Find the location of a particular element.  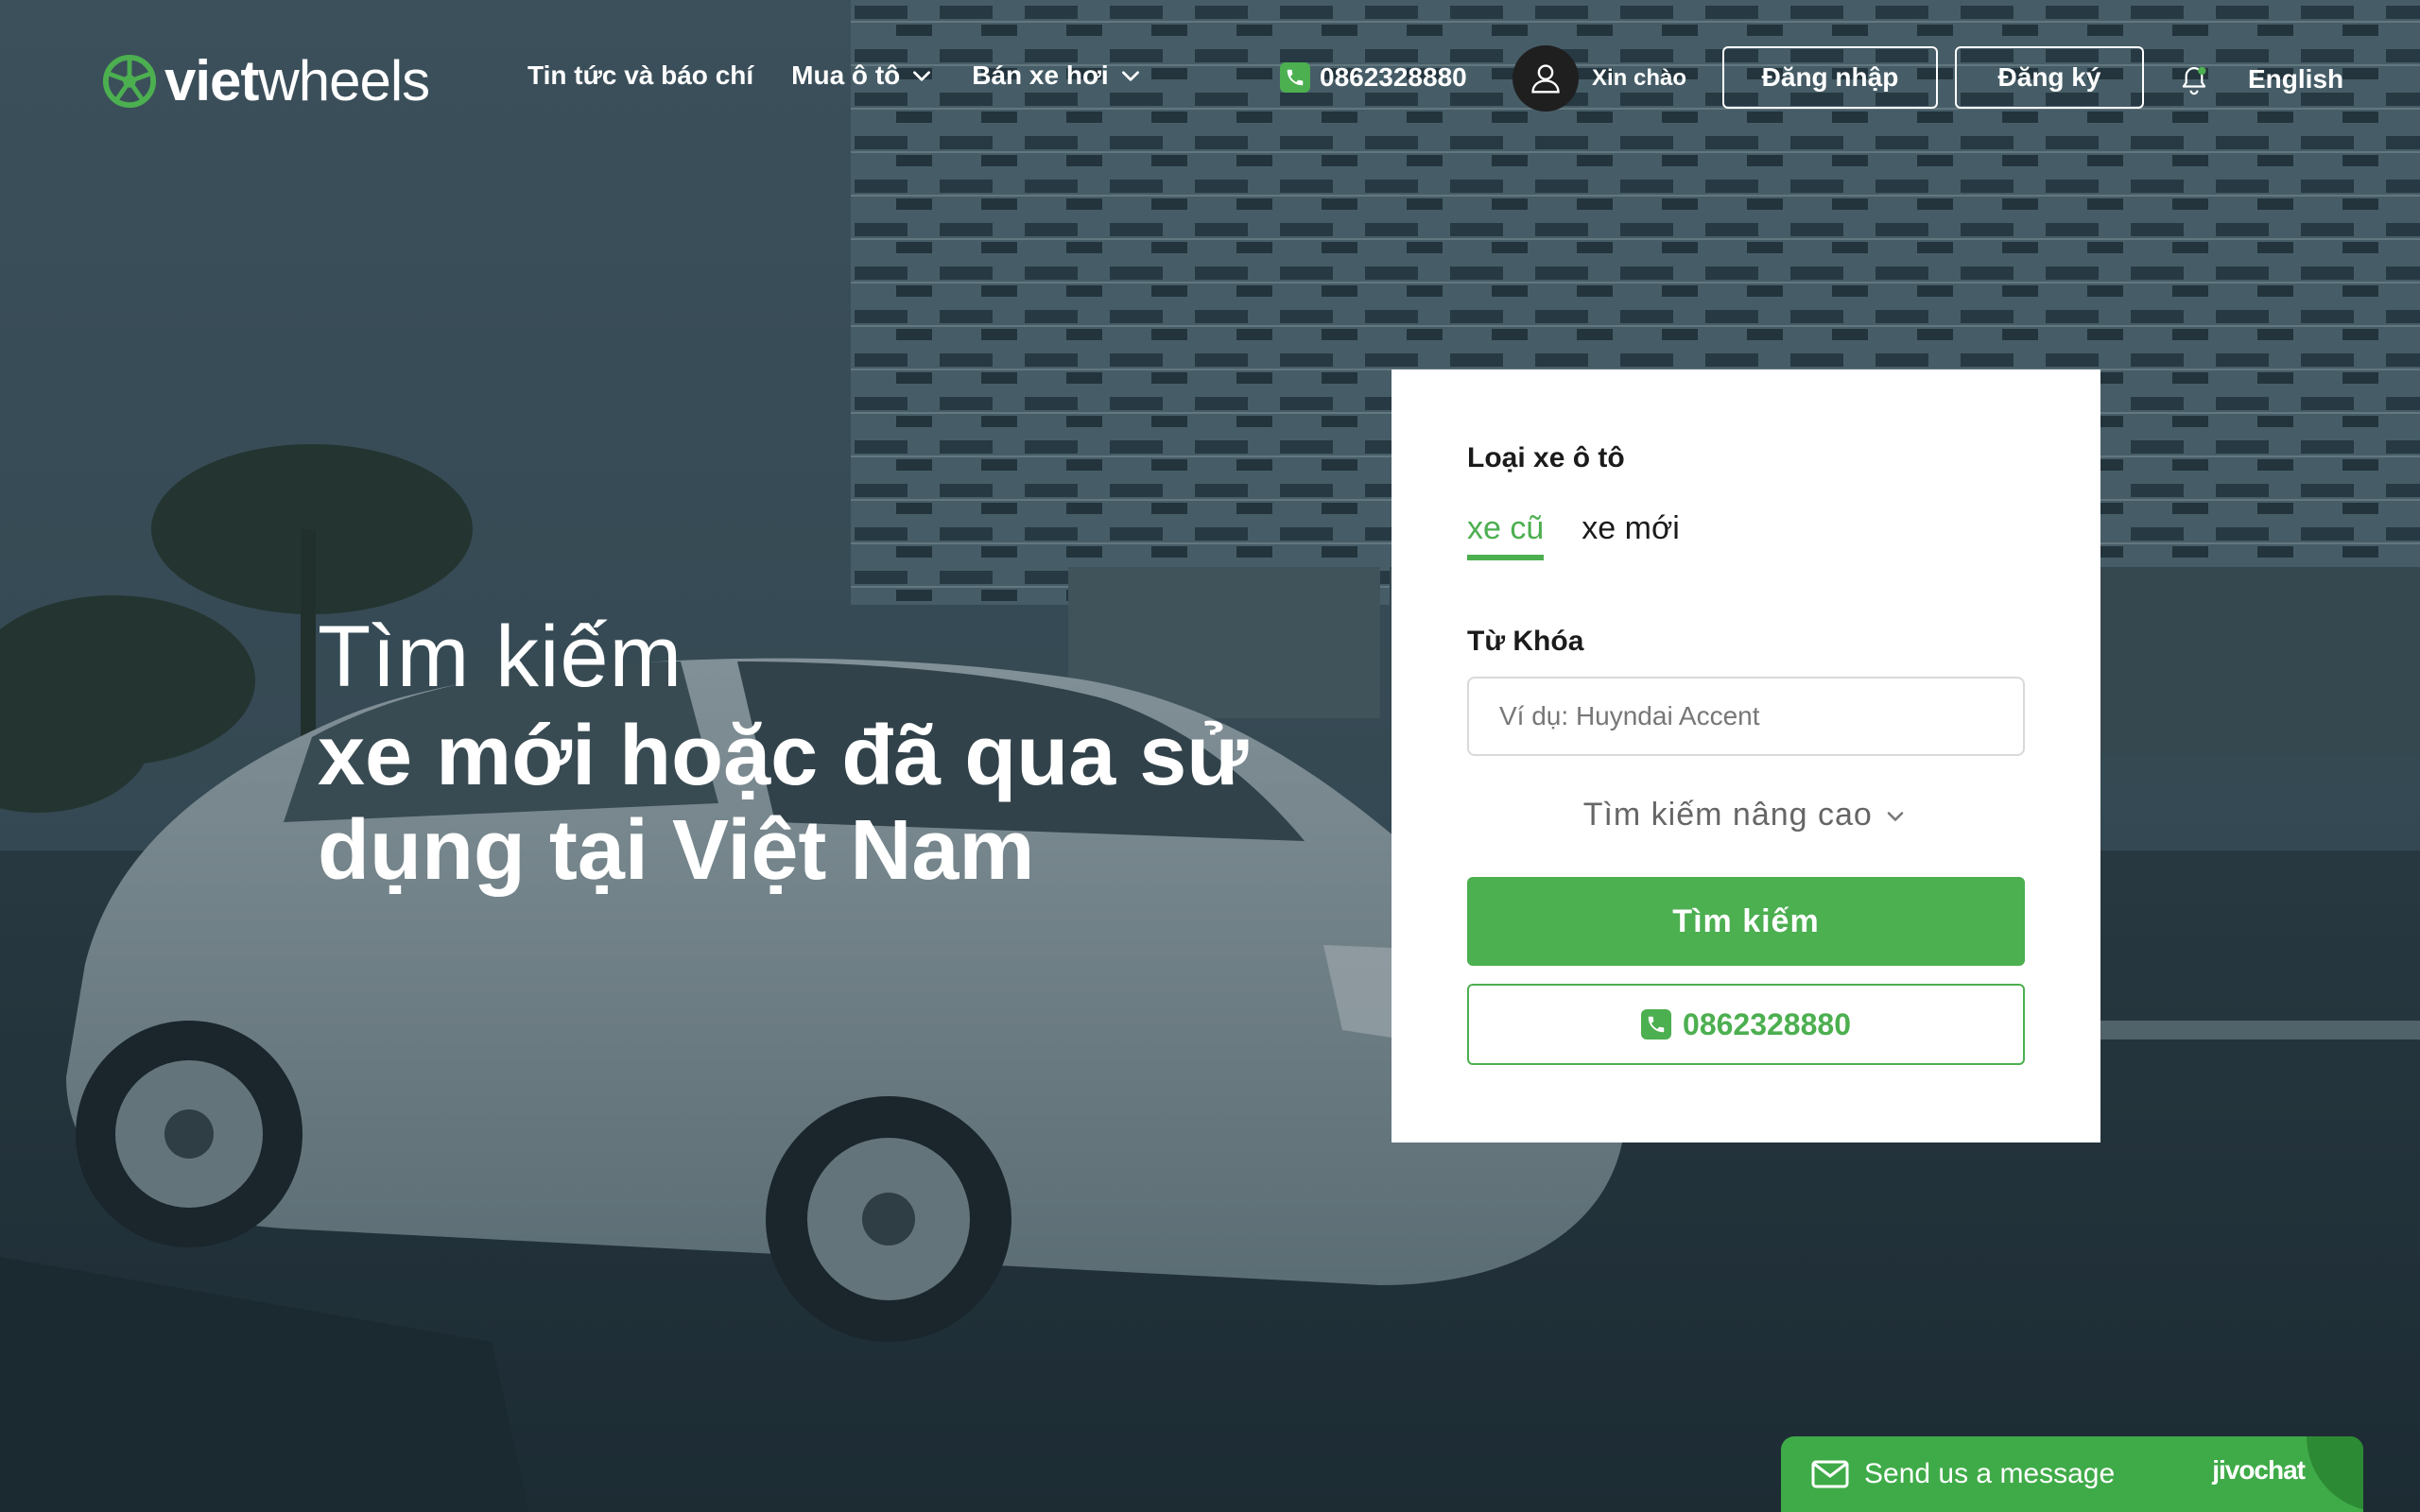

login-button: Đăng nhập is located at coordinates (1830, 77).